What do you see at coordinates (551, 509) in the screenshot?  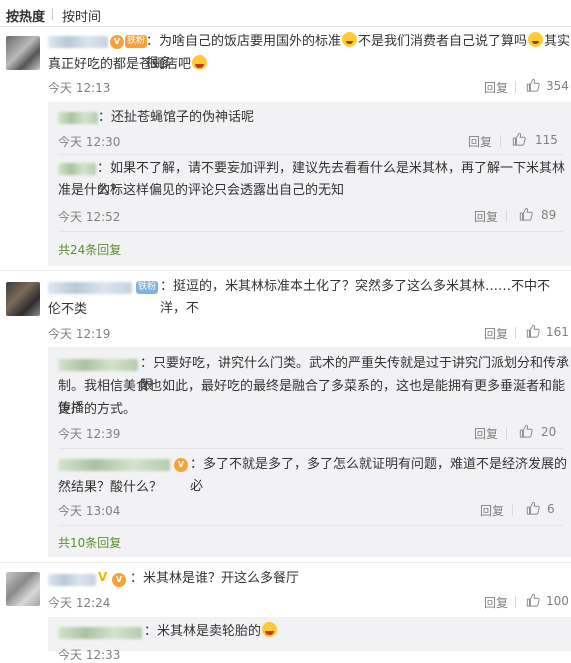 I see `like-count: 6` at bounding box center [551, 509].